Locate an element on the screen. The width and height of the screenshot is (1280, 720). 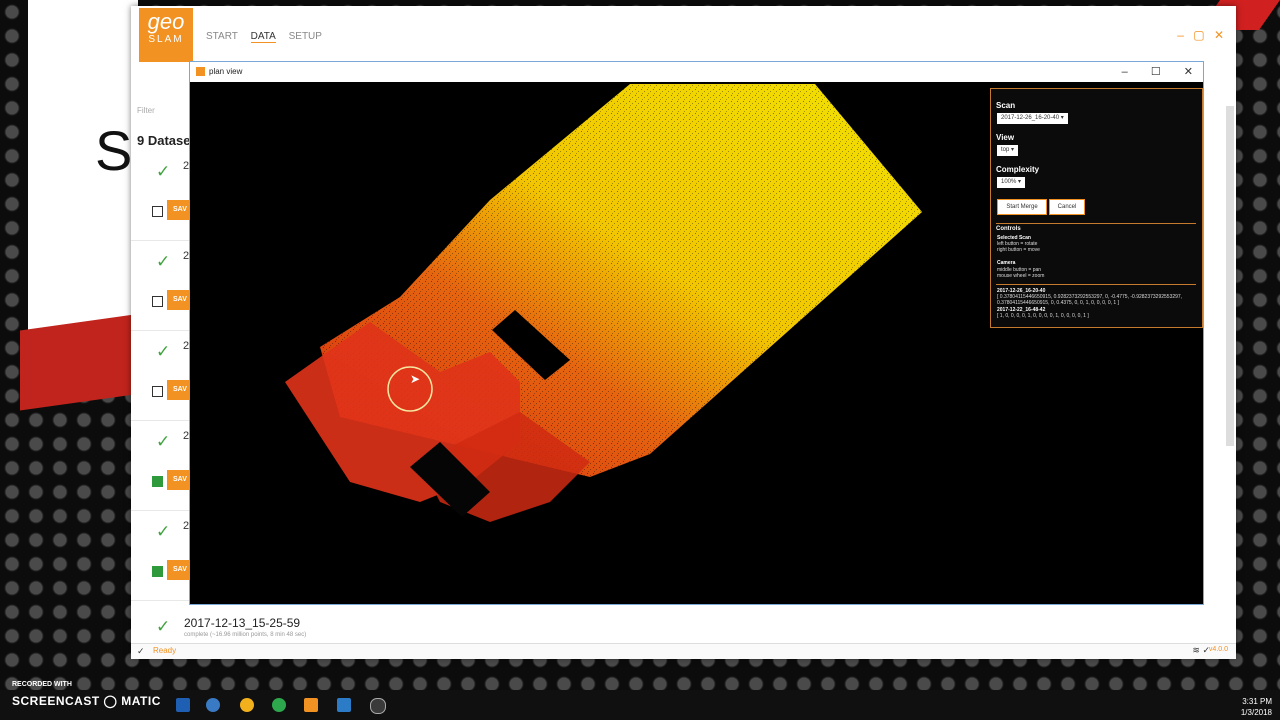
chrome-icon is located at coordinates (279, 705).